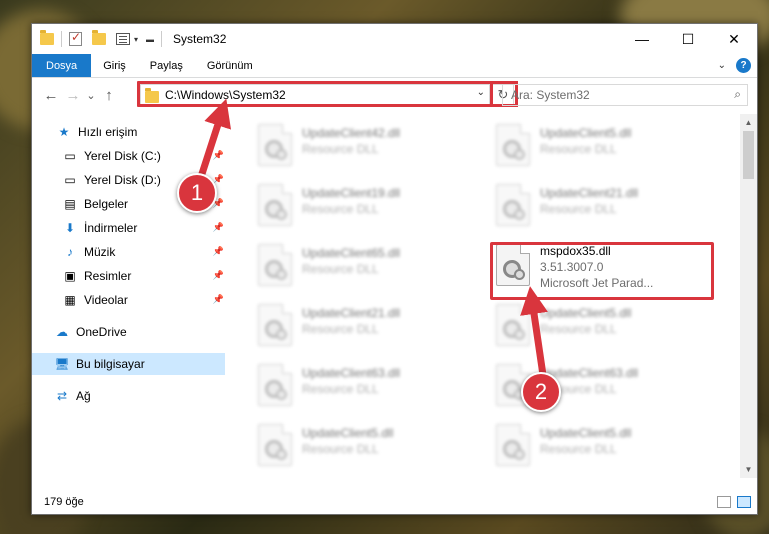 This screenshot has height=534, width=769. What do you see at coordinates (351, 373) in the screenshot?
I see `file-name: UpdateClient63.dll` at bounding box center [351, 373].